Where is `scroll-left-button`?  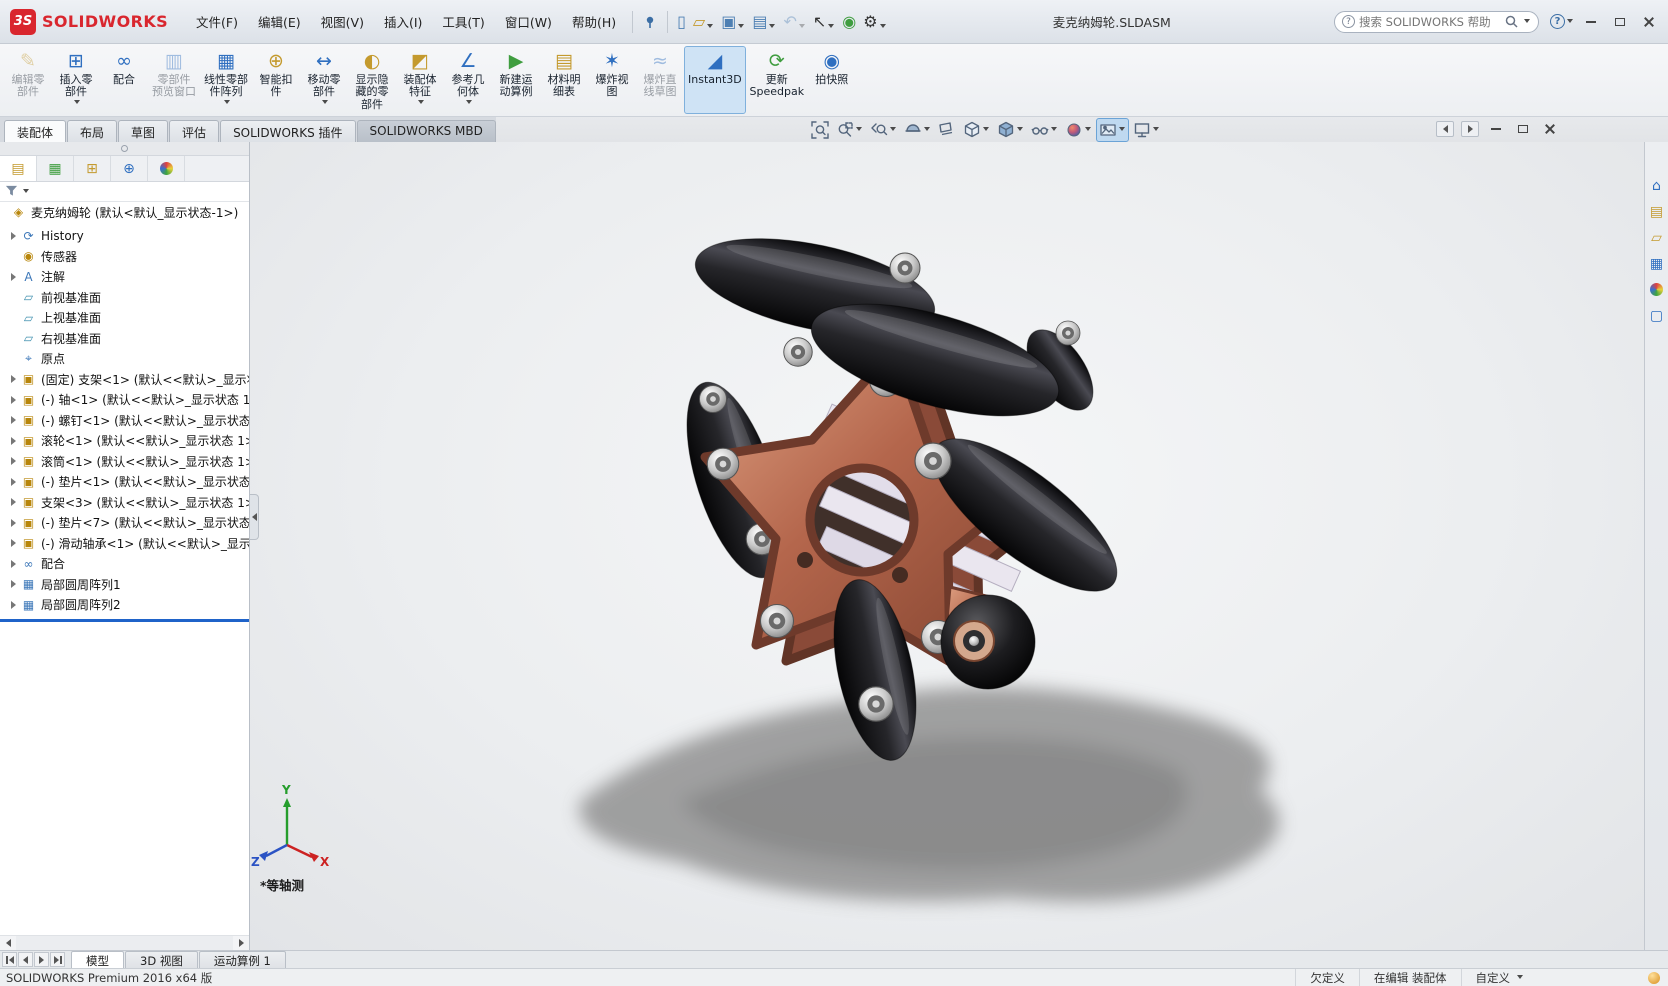
scroll-left-button is located at coordinates (8, 943).